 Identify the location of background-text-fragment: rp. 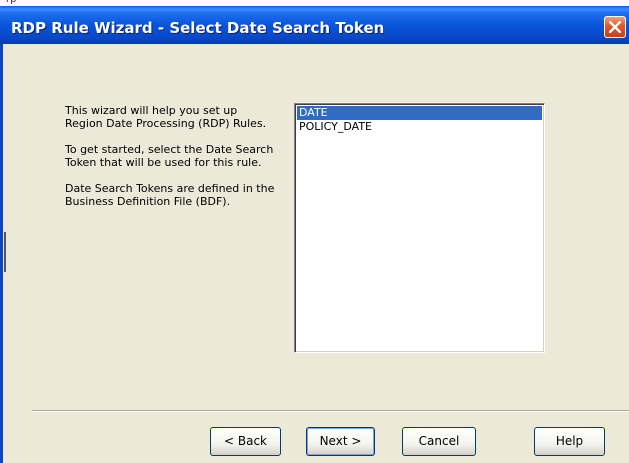
(11, 2).